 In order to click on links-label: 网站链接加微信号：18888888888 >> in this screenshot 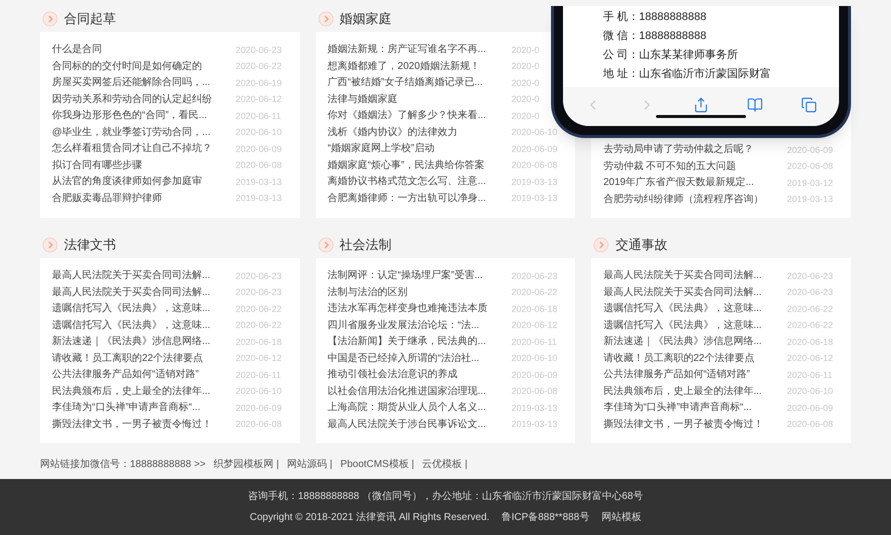, I will do `click(123, 465)`.